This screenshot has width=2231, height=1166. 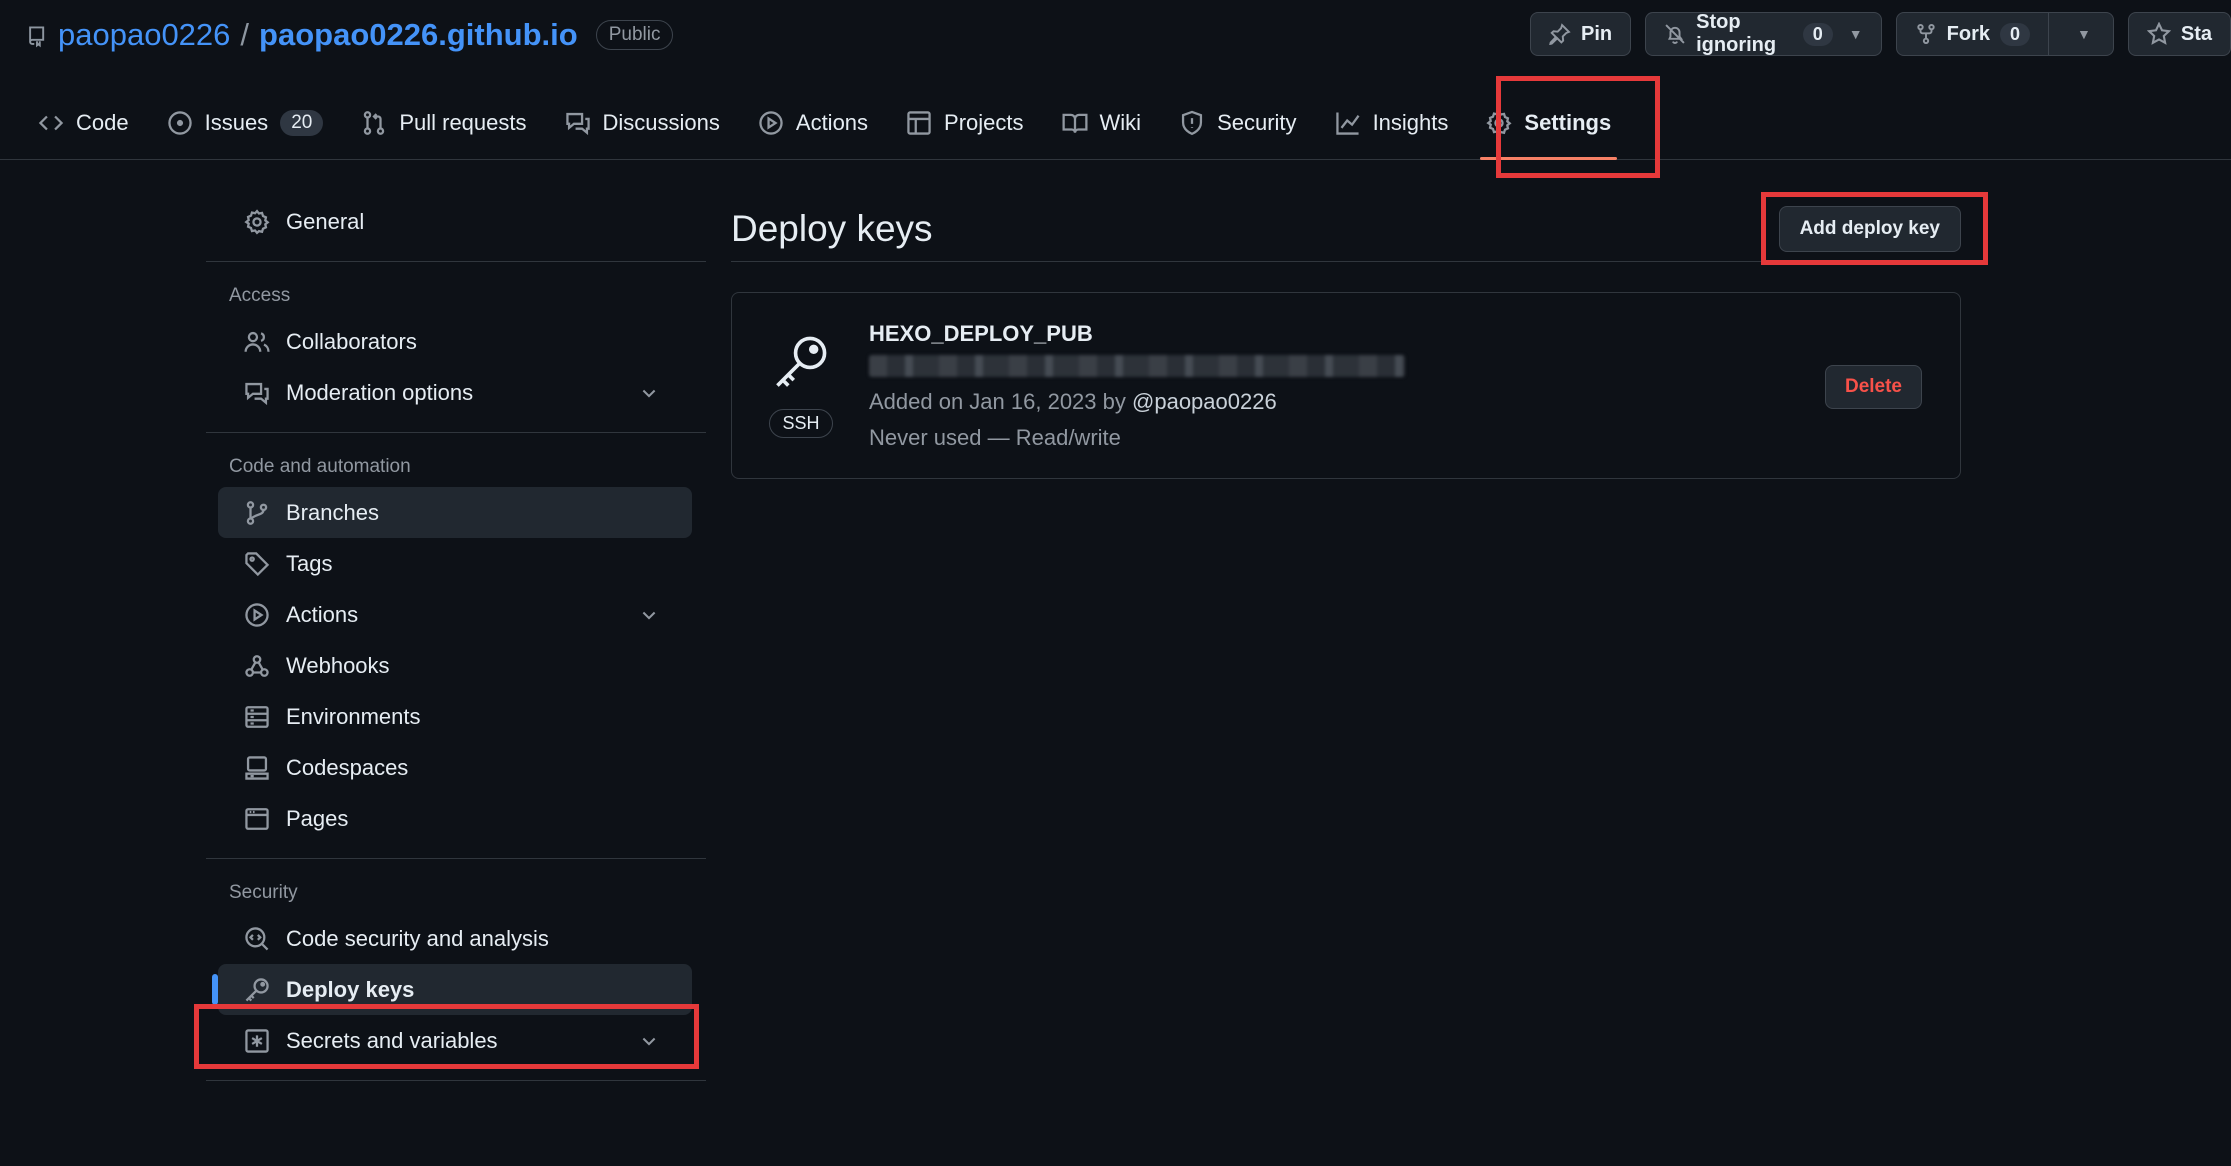 I want to click on sidebar-item-label: Tags, so click(x=309, y=563).